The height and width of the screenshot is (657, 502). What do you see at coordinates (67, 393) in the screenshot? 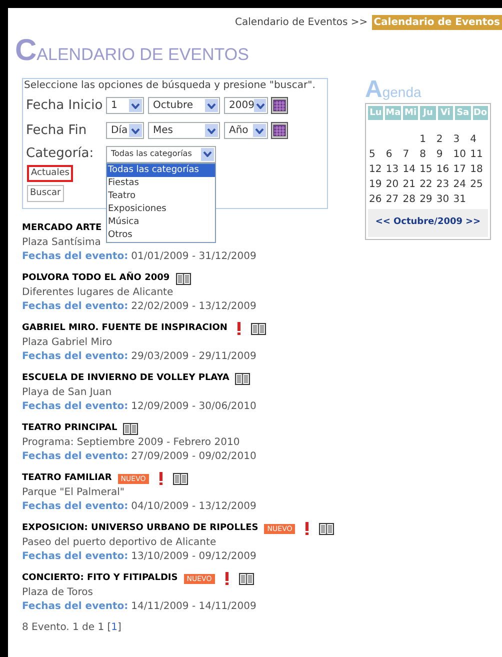
I see `event-place: Playa de San Juan` at bounding box center [67, 393].